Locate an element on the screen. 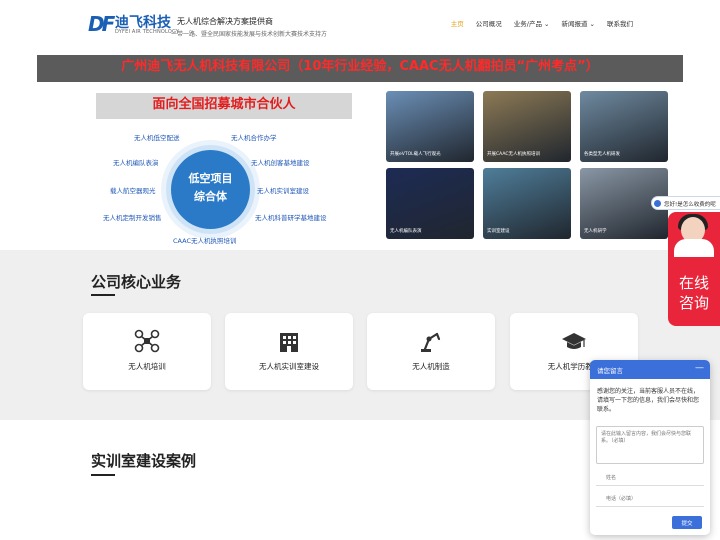 Image resolution: width=720 pixels, height=540 pixels. nav-contact: 联系我们 is located at coordinates (620, 23).